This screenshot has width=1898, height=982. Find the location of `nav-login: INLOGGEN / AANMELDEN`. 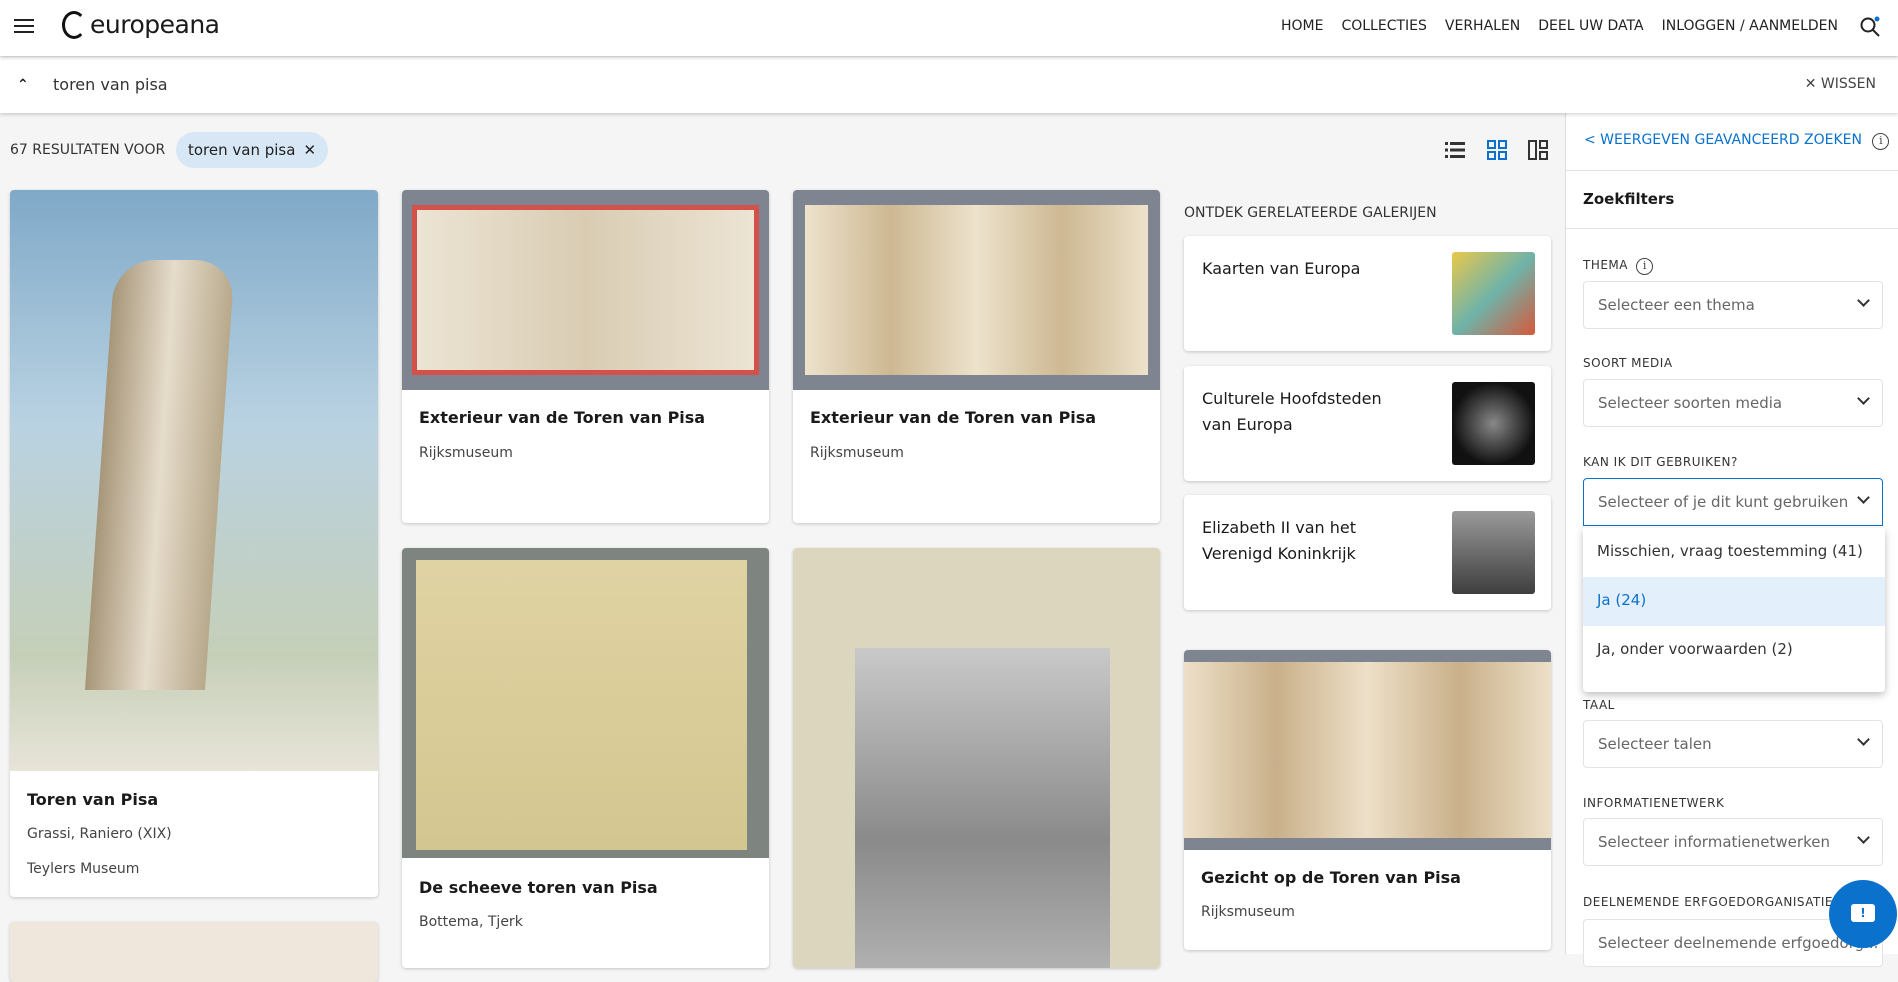

nav-login: INLOGGEN / AANMELDEN is located at coordinates (1750, 26).